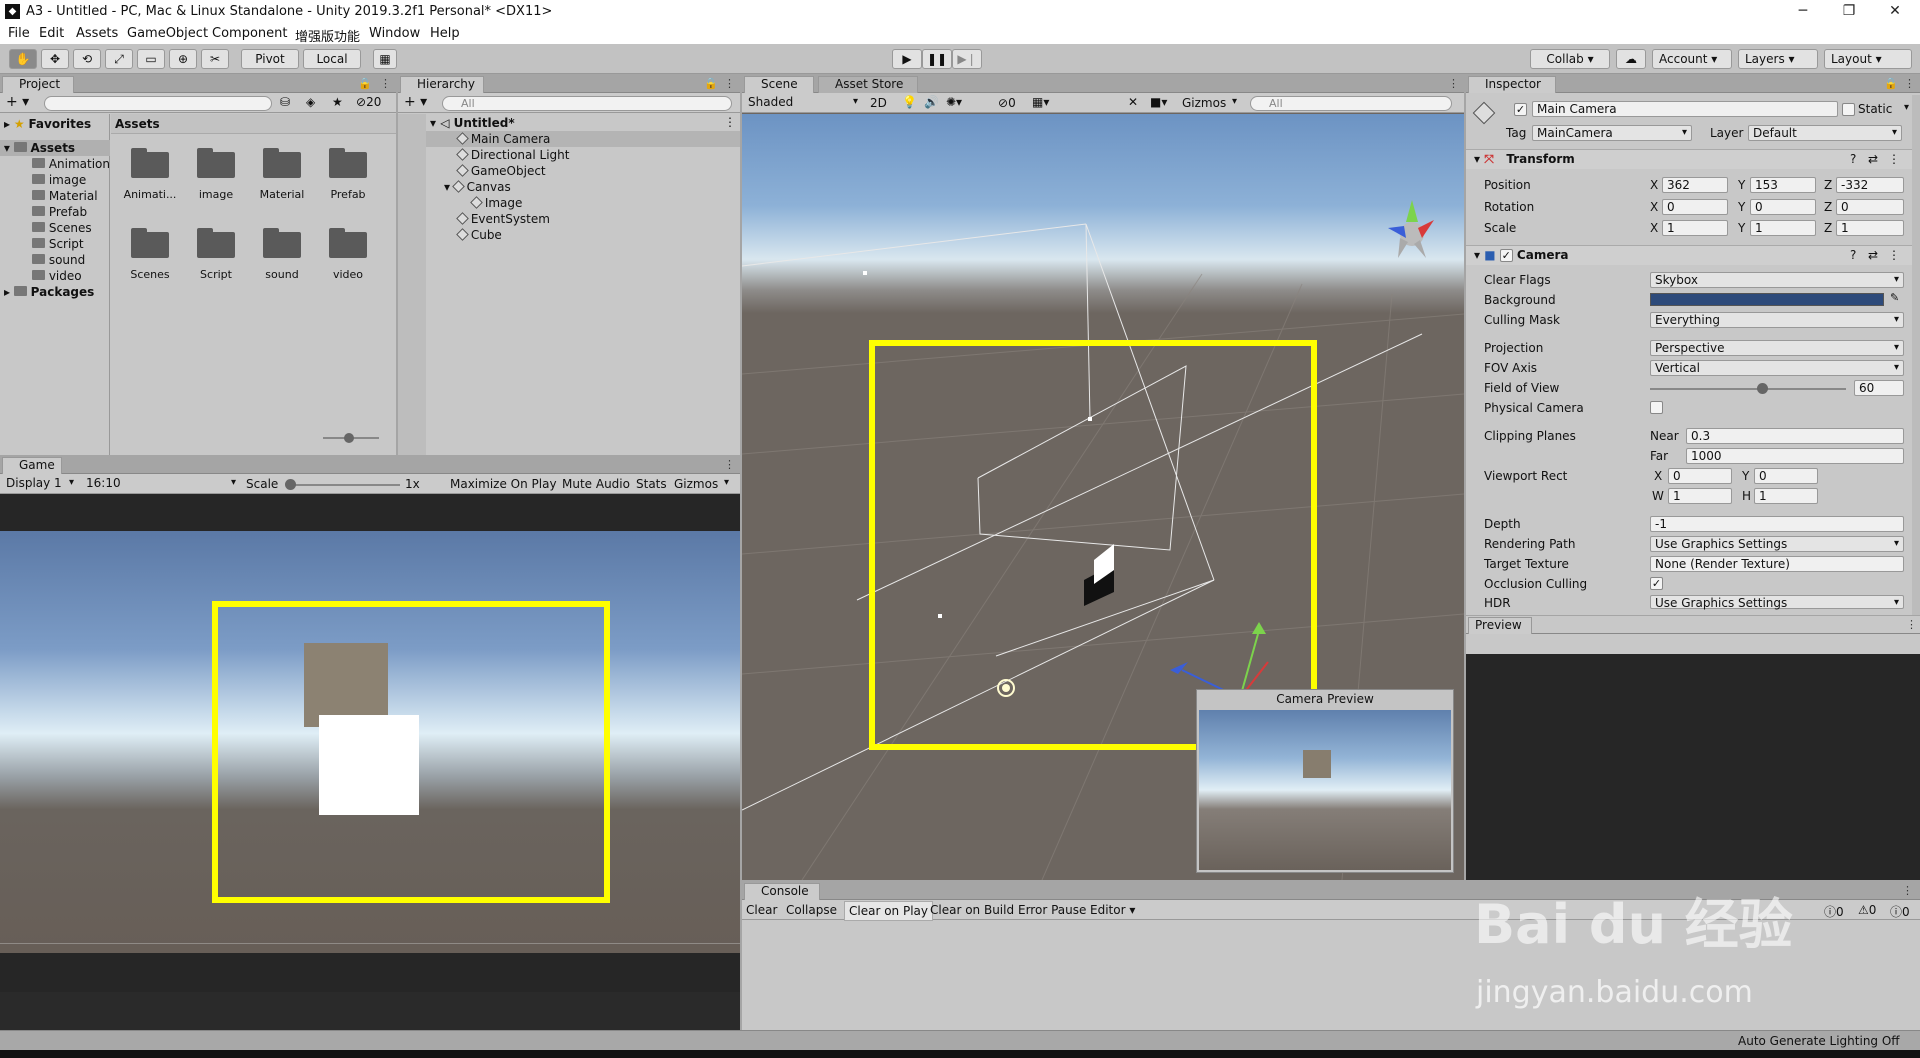  What do you see at coordinates (513, 155) in the screenshot?
I see `hierarchy-item-directional-light: Directional Light` at bounding box center [513, 155].